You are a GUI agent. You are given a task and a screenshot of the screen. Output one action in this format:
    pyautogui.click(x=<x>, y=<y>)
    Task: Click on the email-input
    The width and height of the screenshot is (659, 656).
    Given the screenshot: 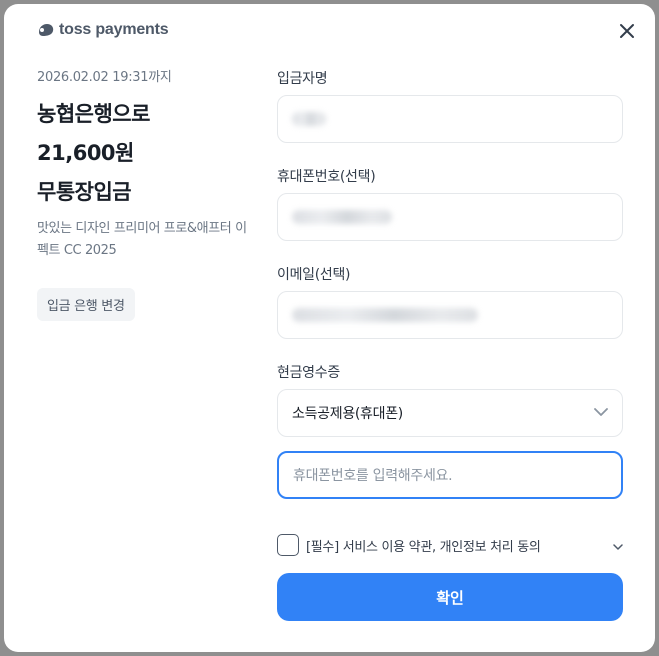 What is the action you would take?
    pyautogui.click(x=450, y=315)
    